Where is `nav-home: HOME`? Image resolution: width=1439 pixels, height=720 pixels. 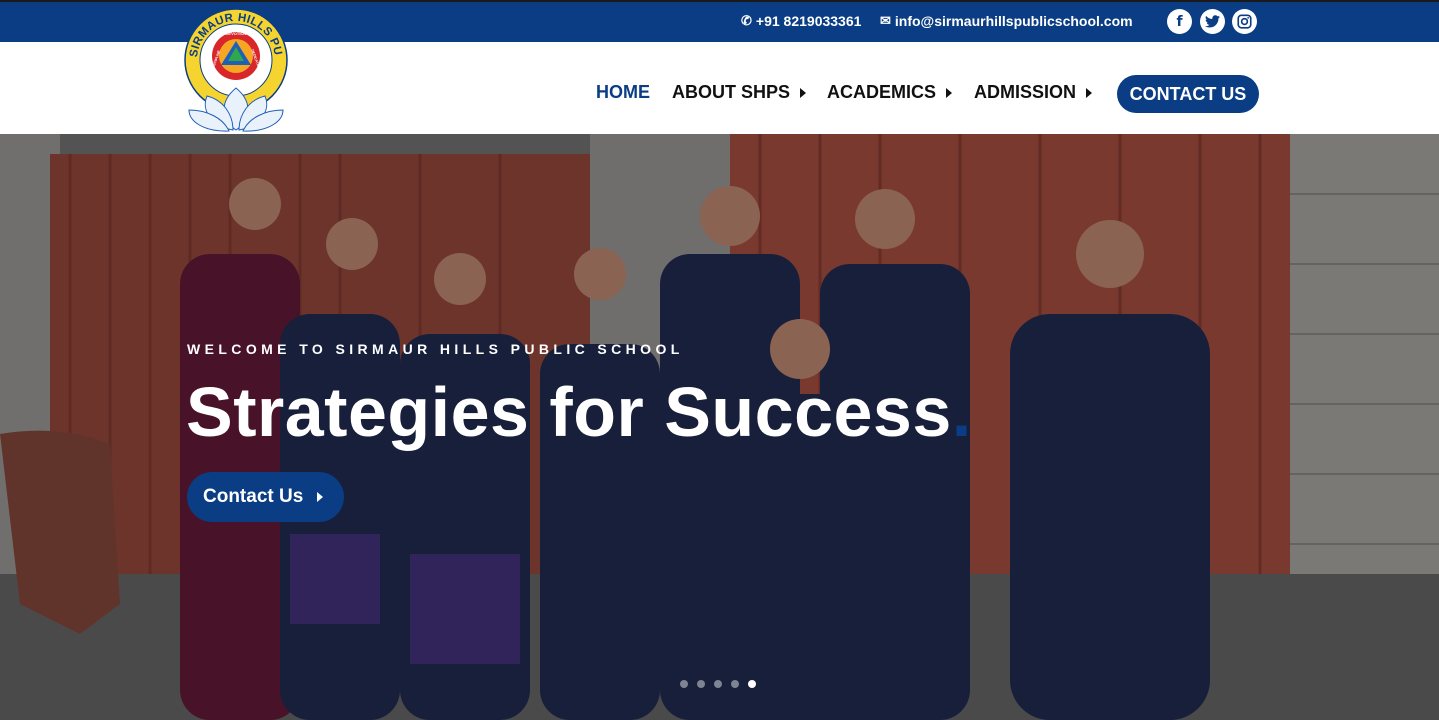
nav-home: HOME is located at coordinates (623, 92).